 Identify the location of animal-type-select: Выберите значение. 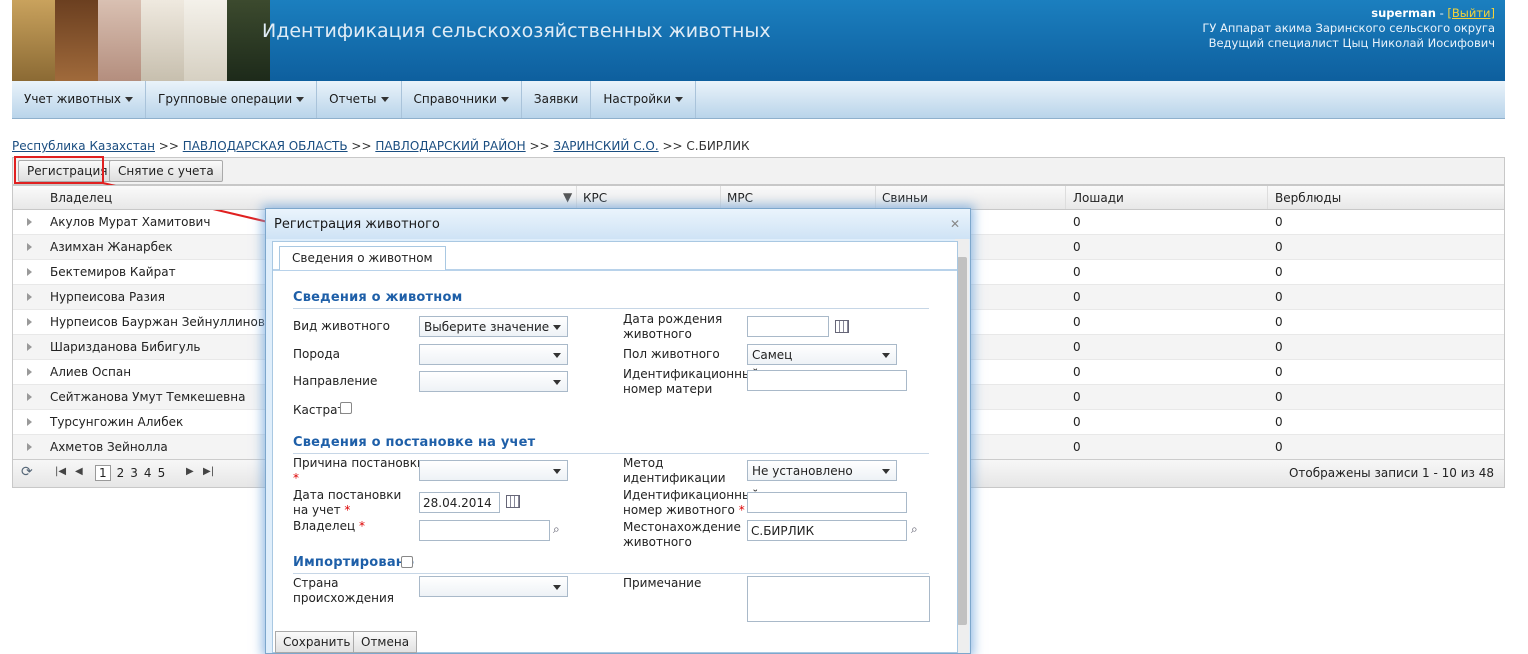
(493, 326).